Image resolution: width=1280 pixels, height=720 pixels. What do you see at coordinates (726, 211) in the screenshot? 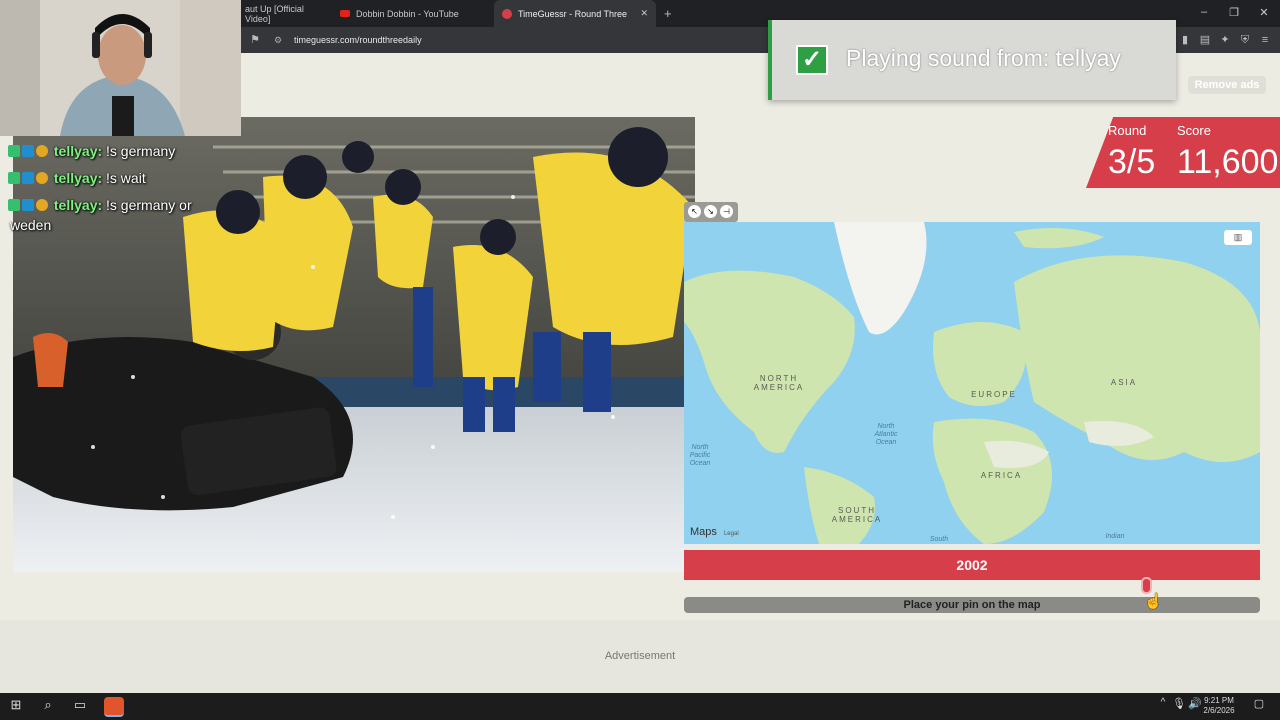
I see `pin-icon: ⊣` at bounding box center [726, 211].